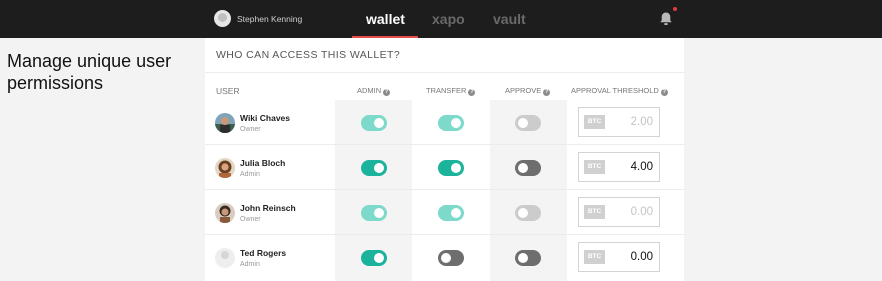  Describe the element at coordinates (641, 122) in the screenshot. I see `threshold-value: 2.00` at that location.